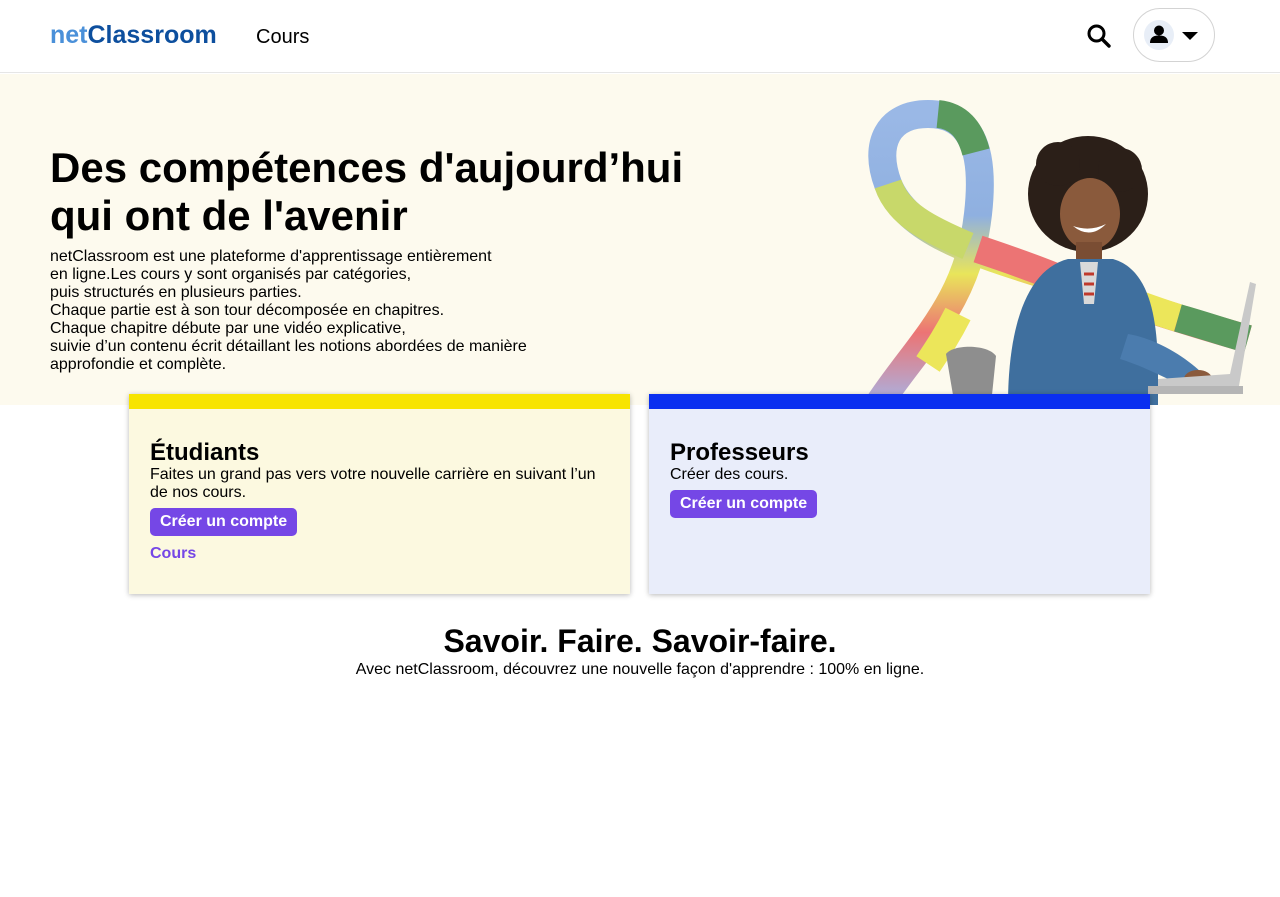 This screenshot has height=897, width=1280. I want to click on user-menu-button, so click(1174, 35).